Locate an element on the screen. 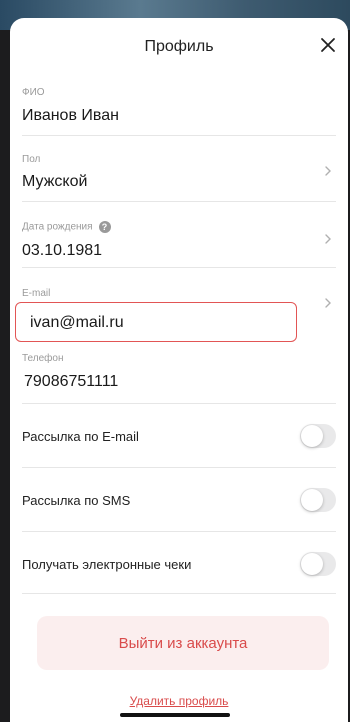 The height and width of the screenshot is (722, 350). page-title: Профиль is located at coordinates (179, 46).